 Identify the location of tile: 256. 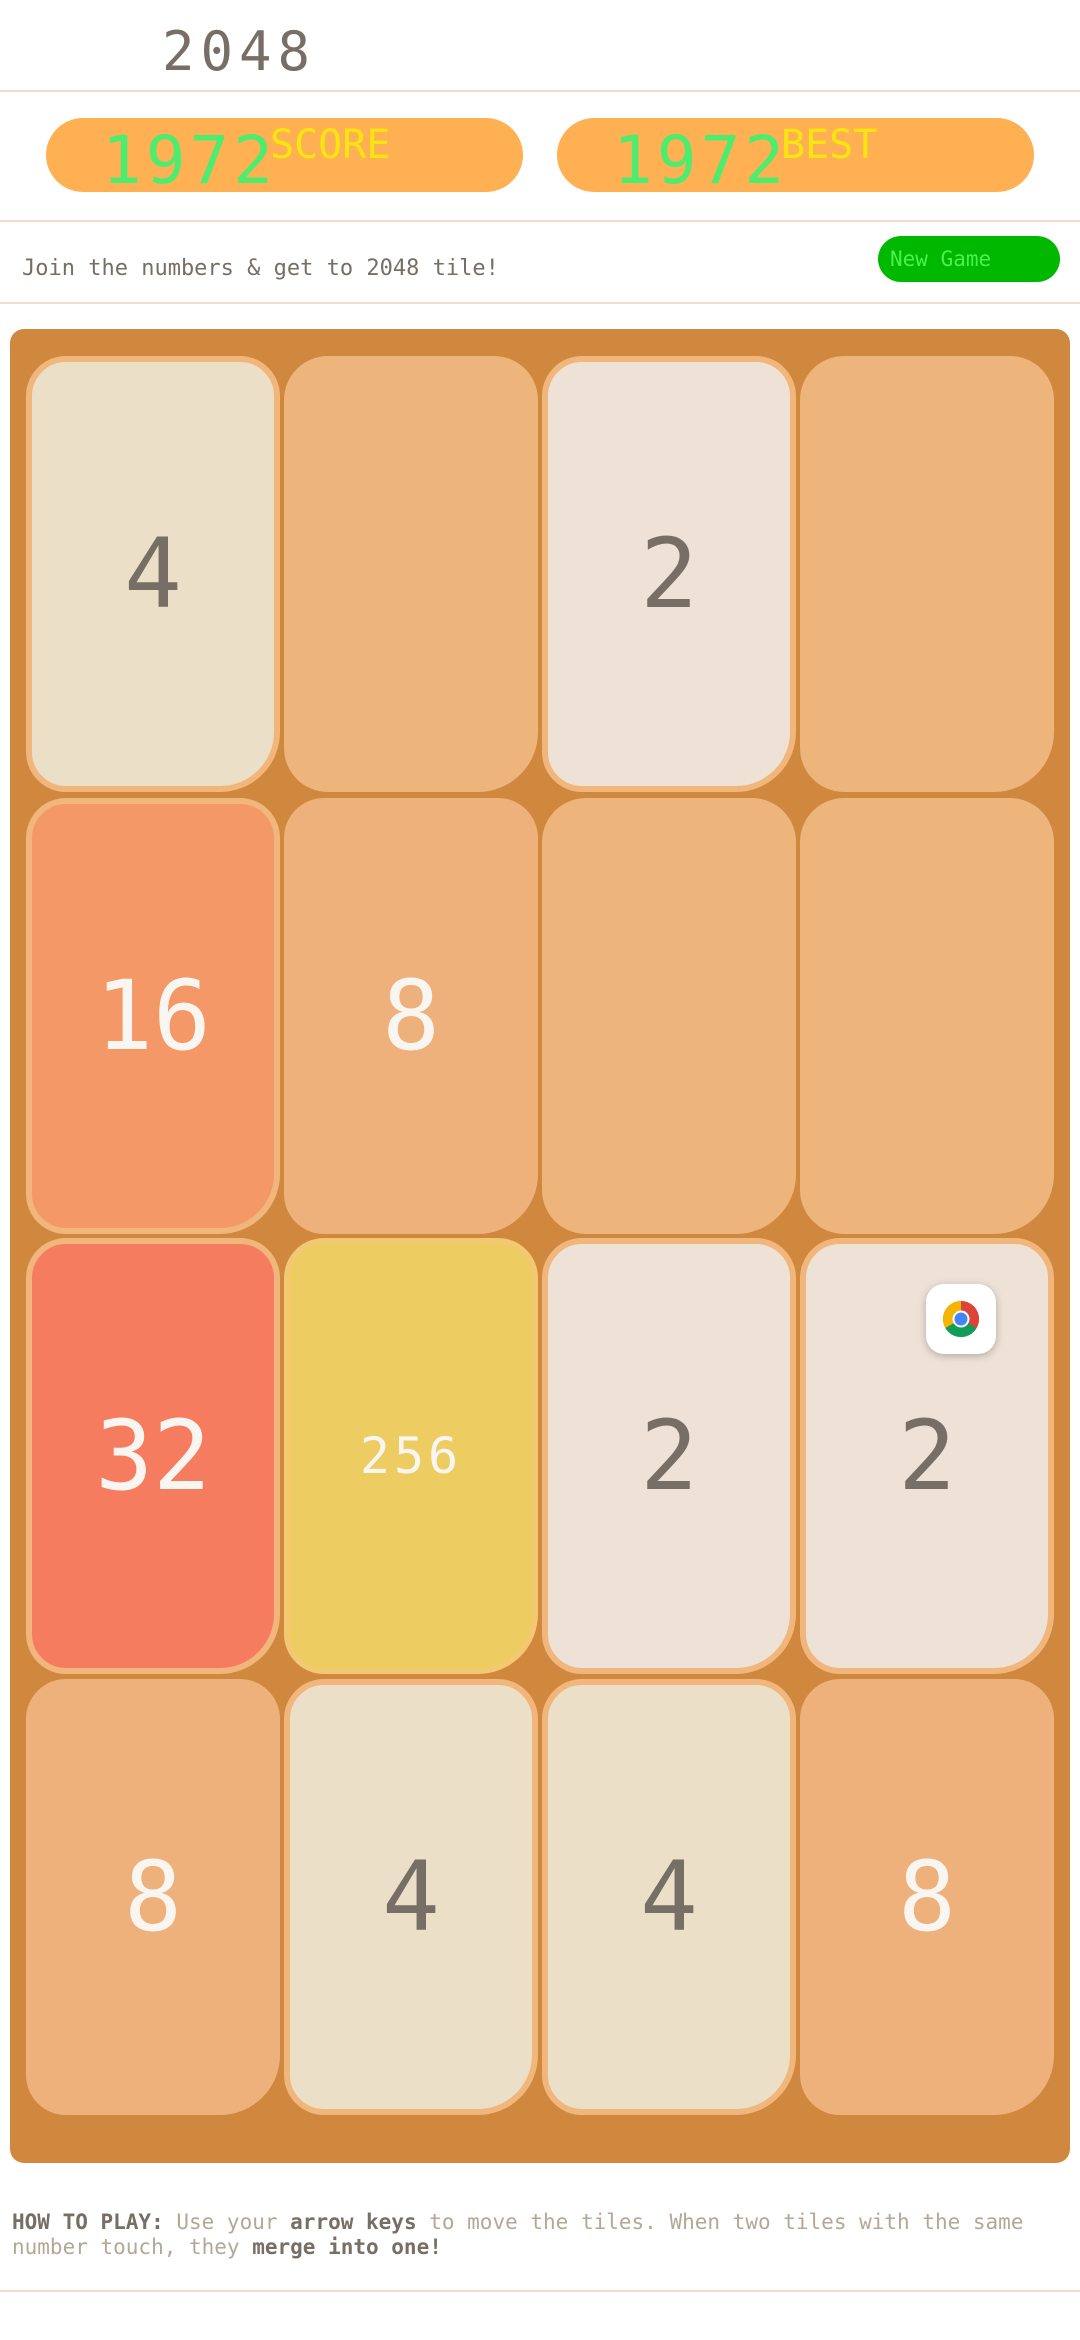
(411, 1456).